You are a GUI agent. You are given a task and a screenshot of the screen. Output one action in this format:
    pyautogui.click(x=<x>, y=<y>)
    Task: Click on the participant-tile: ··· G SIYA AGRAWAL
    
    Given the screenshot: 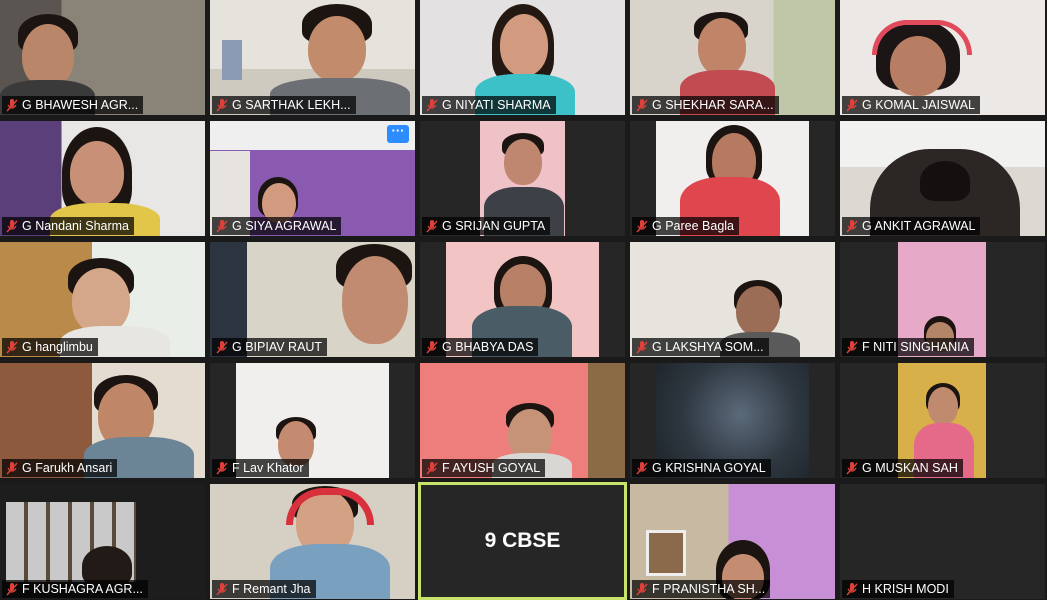 What is the action you would take?
    pyautogui.click(x=312, y=178)
    